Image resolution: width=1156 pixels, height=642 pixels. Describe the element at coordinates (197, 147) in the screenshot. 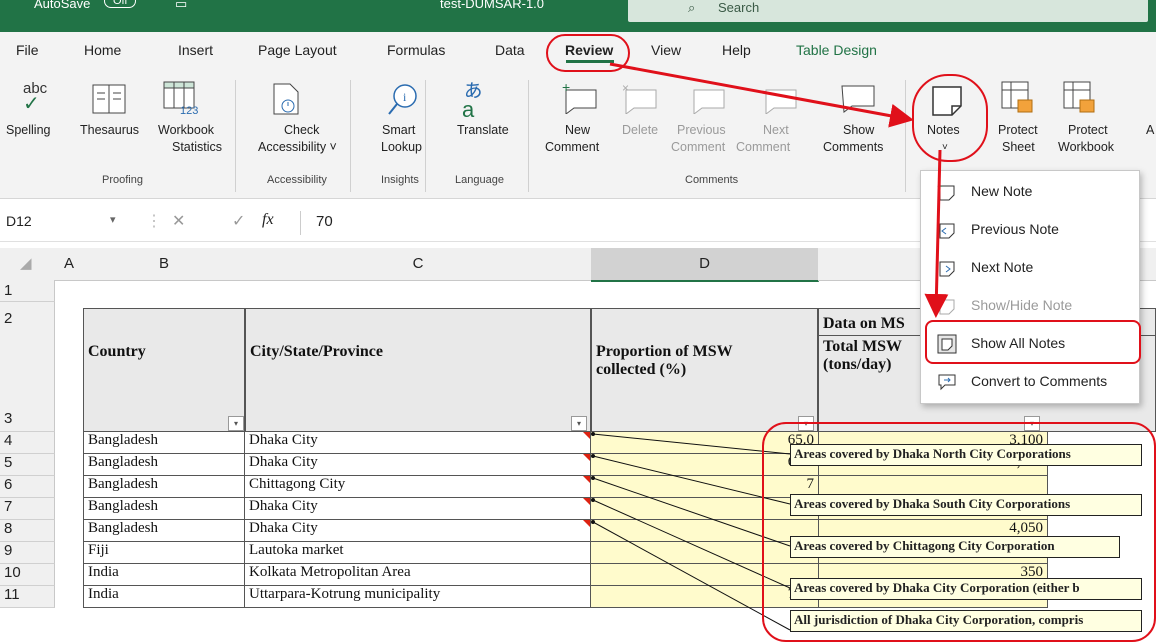

I see `workbook-statistics-label-2: Statistics` at that location.